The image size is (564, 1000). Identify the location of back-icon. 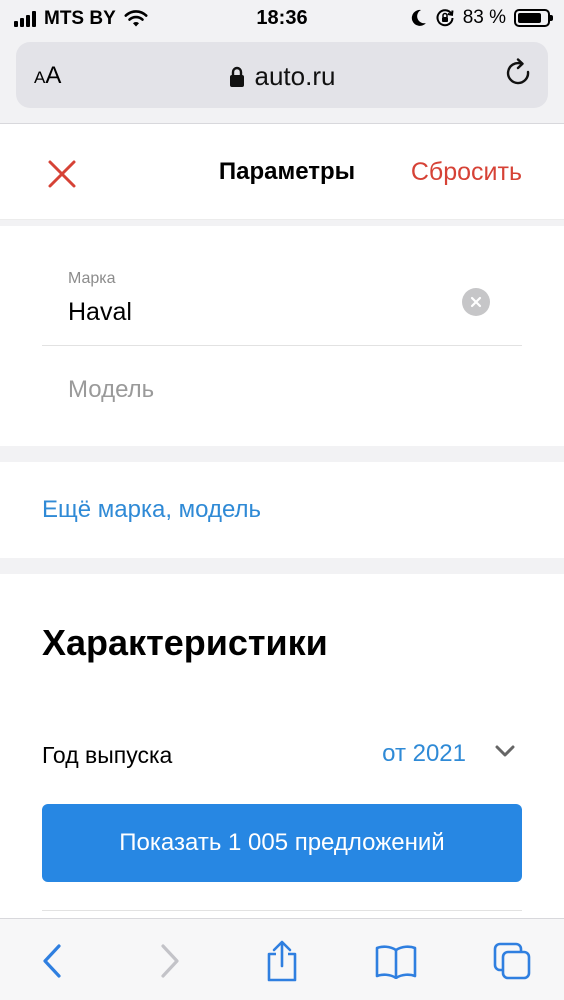
(52, 961).